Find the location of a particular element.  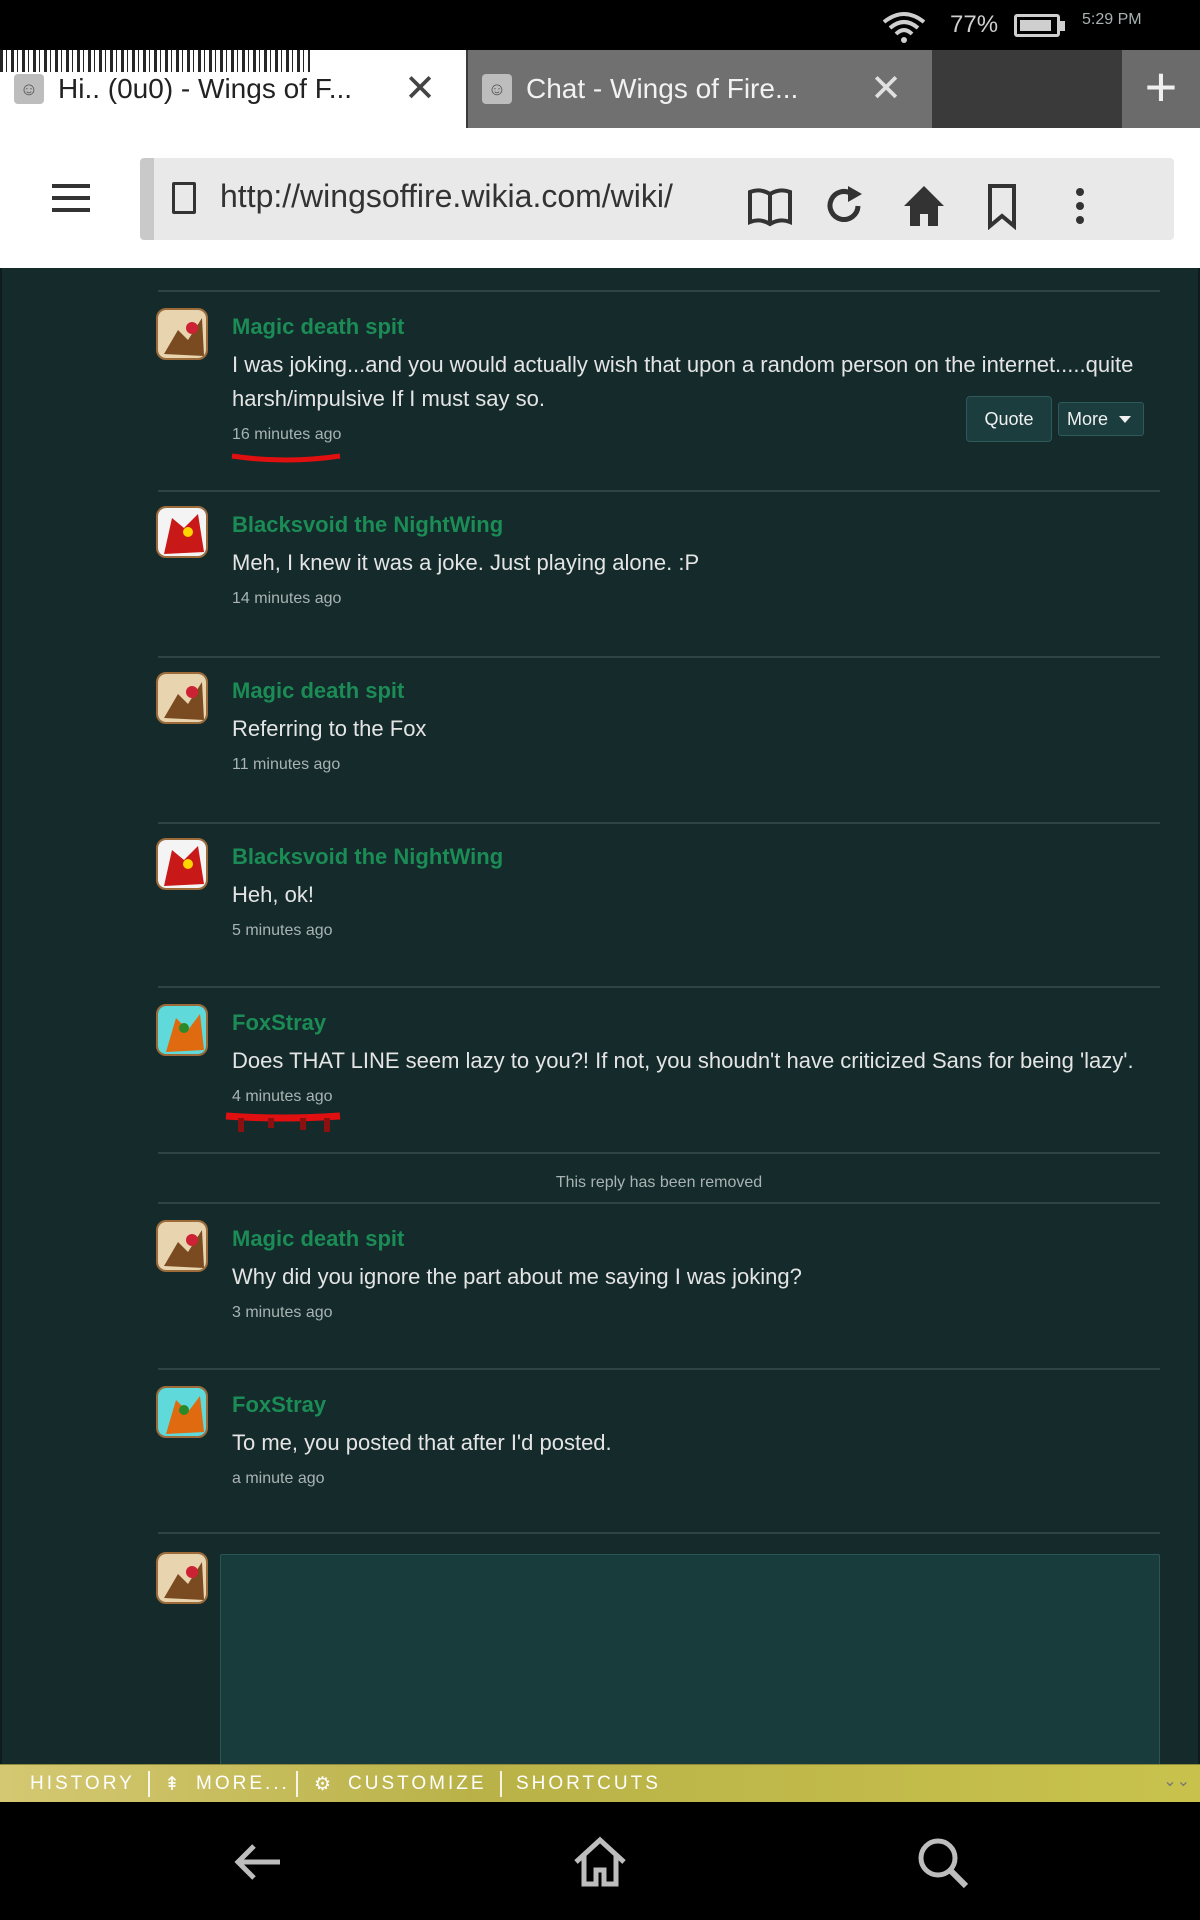

battery-percentage: 77% is located at coordinates (974, 24).